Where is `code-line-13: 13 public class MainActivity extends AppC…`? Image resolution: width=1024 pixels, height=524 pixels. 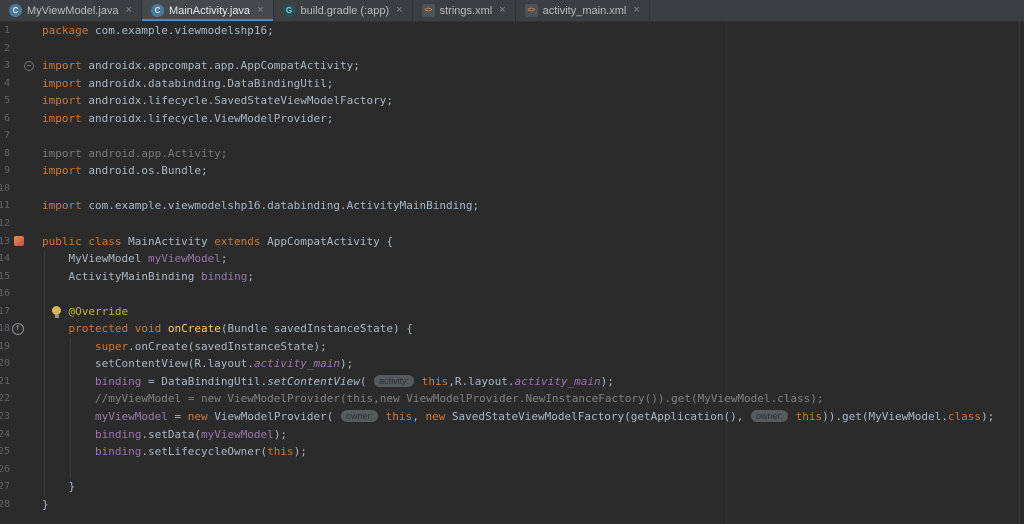 code-line-13: 13 public class MainActivity extends AppC… is located at coordinates (512, 242).